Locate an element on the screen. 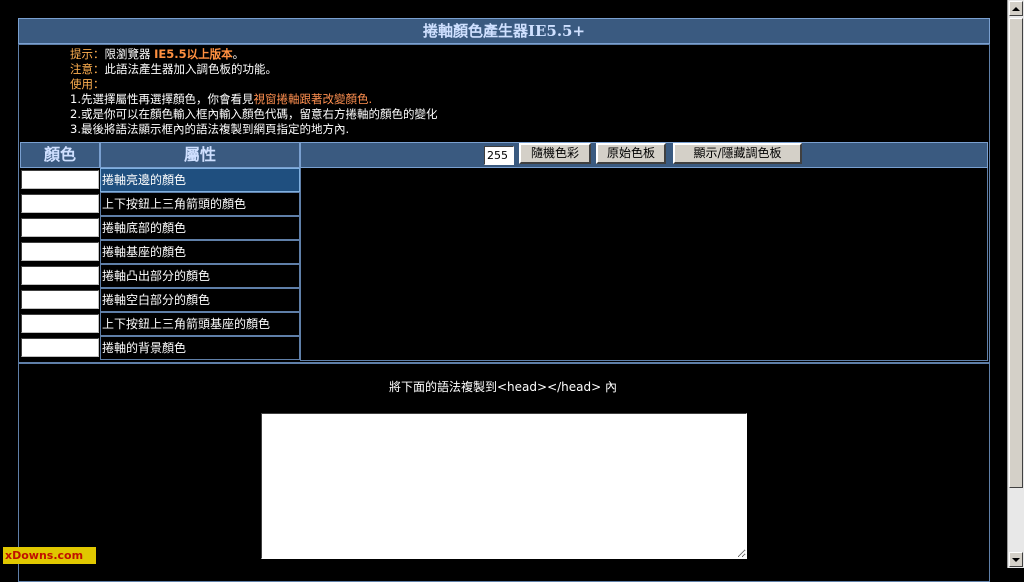 The width and height of the screenshot is (1024, 582). site-badge: xDowns.com is located at coordinates (49, 555).